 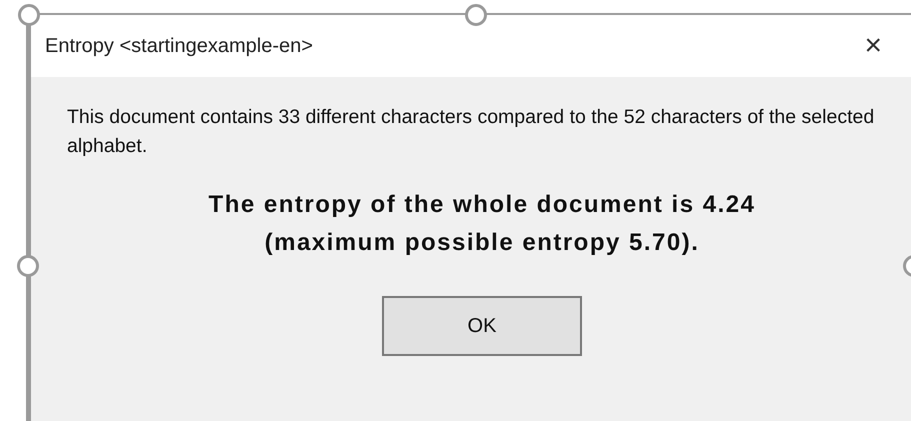 I want to click on ok-button: OK, so click(x=482, y=326).